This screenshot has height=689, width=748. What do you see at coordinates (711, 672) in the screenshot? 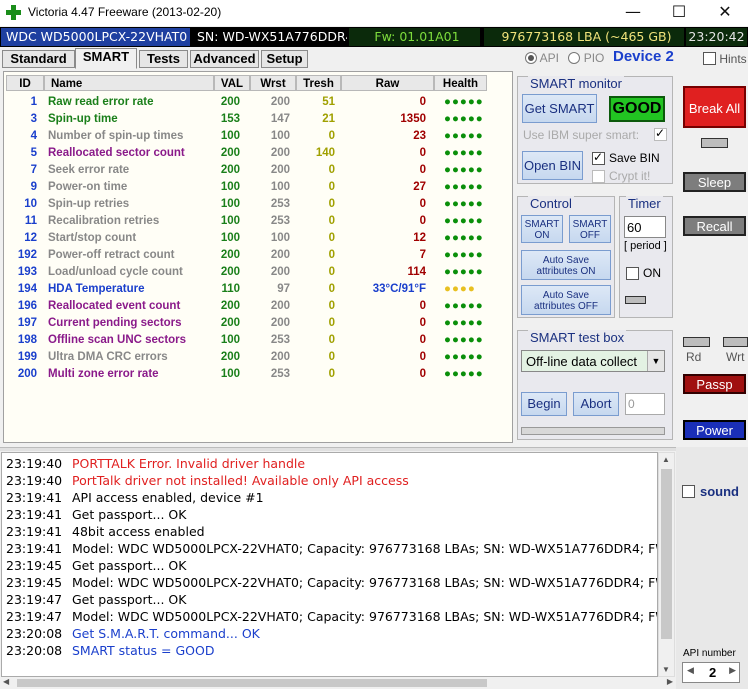
I see `api-number-spinner: ◀ 2 ▶` at bounding box center [711, 672].